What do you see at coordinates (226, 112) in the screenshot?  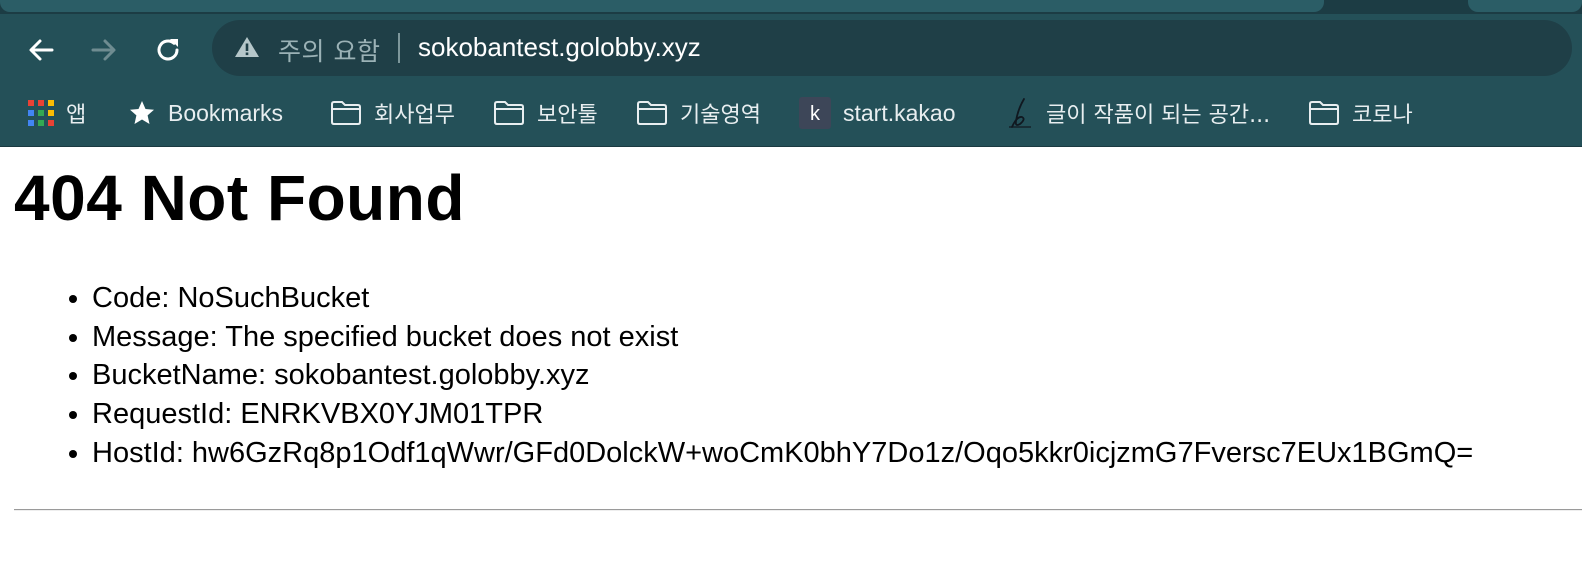 I see `bookmark-label: Bookmarks` at bounding box center [226, 112].